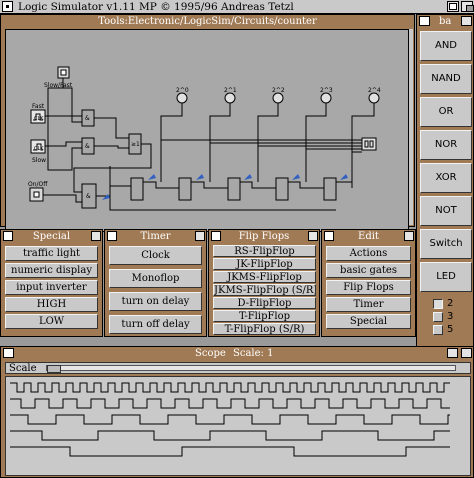 The image size is (474, 478). What do you see at coordinates (51, 321) in the screenshot?
I see `low-button: LOW` at bounding box center [51, 321].